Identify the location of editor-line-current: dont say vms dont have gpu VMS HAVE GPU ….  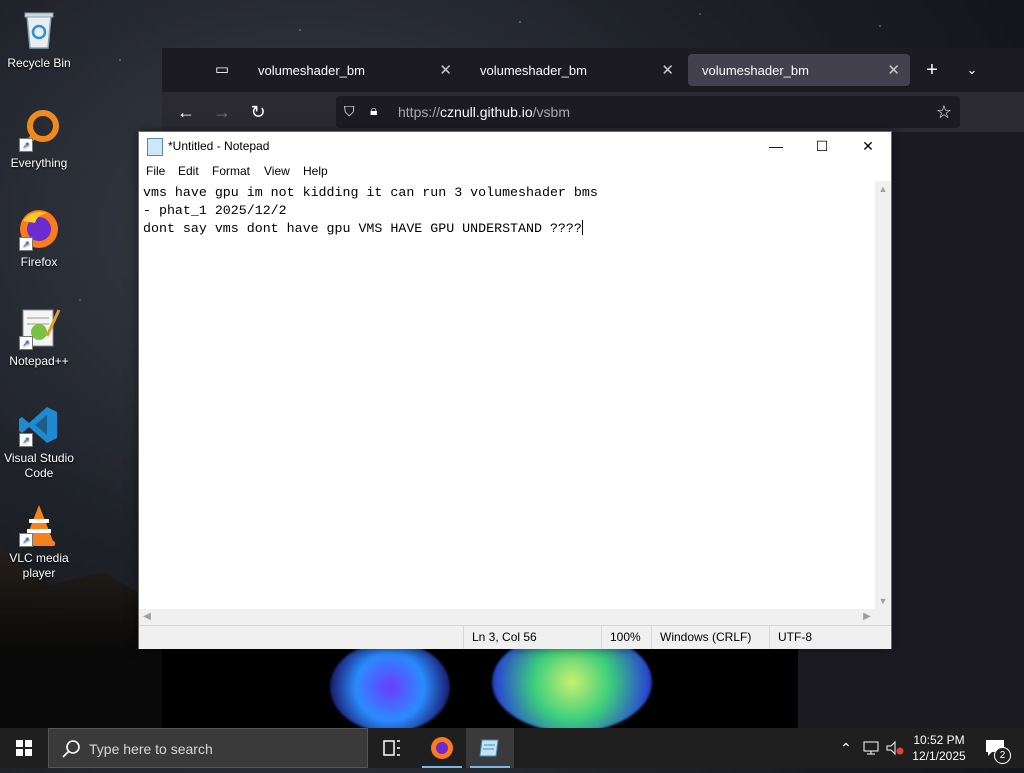
(509, 229).